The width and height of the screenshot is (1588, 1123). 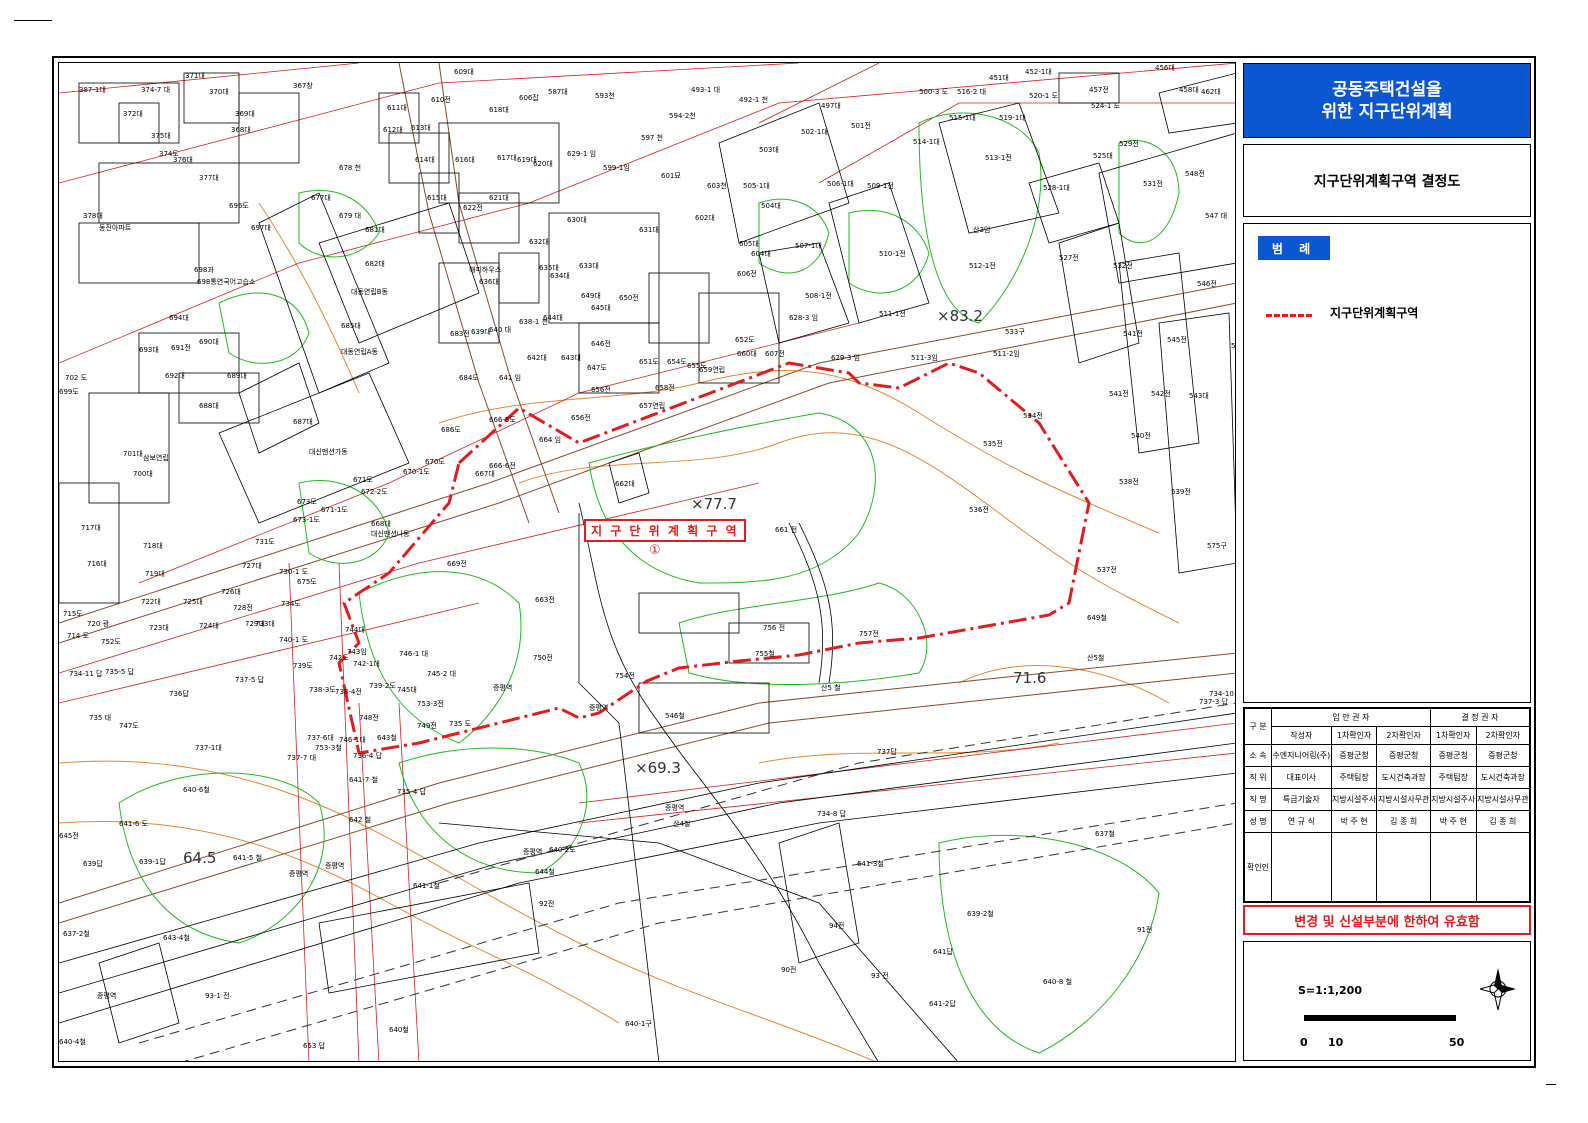 What do you see at coordinates (149, 350) in the screenshot?
I see `parcel-label: 693대` at bounding box center [149, 350].